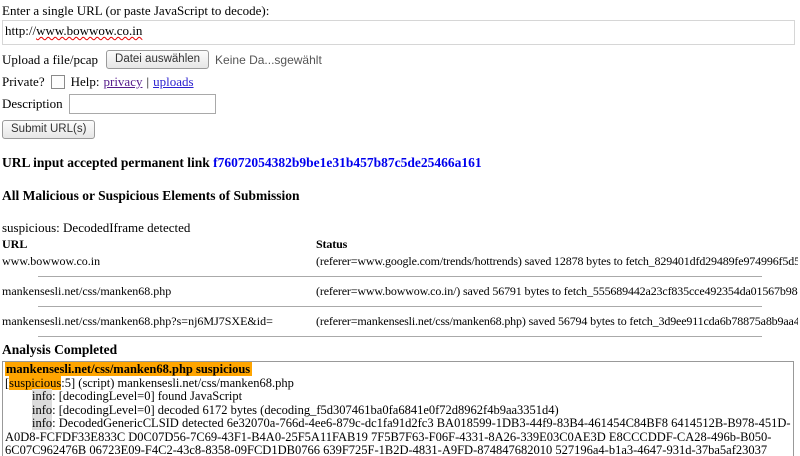 Image resolution: width=800 pixels, height=456 pixels. I want to click on file-choose-button: Datei auswählen, so click(158, 59).